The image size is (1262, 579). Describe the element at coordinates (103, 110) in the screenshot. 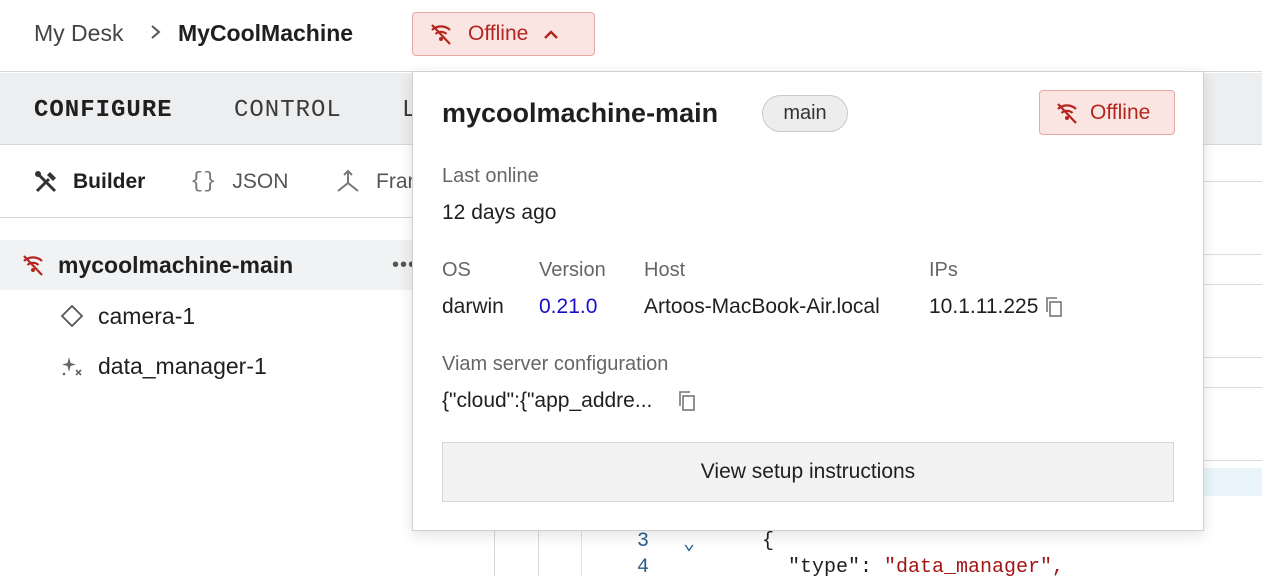

I see `tab-configure: CONFIGURE` at that location.